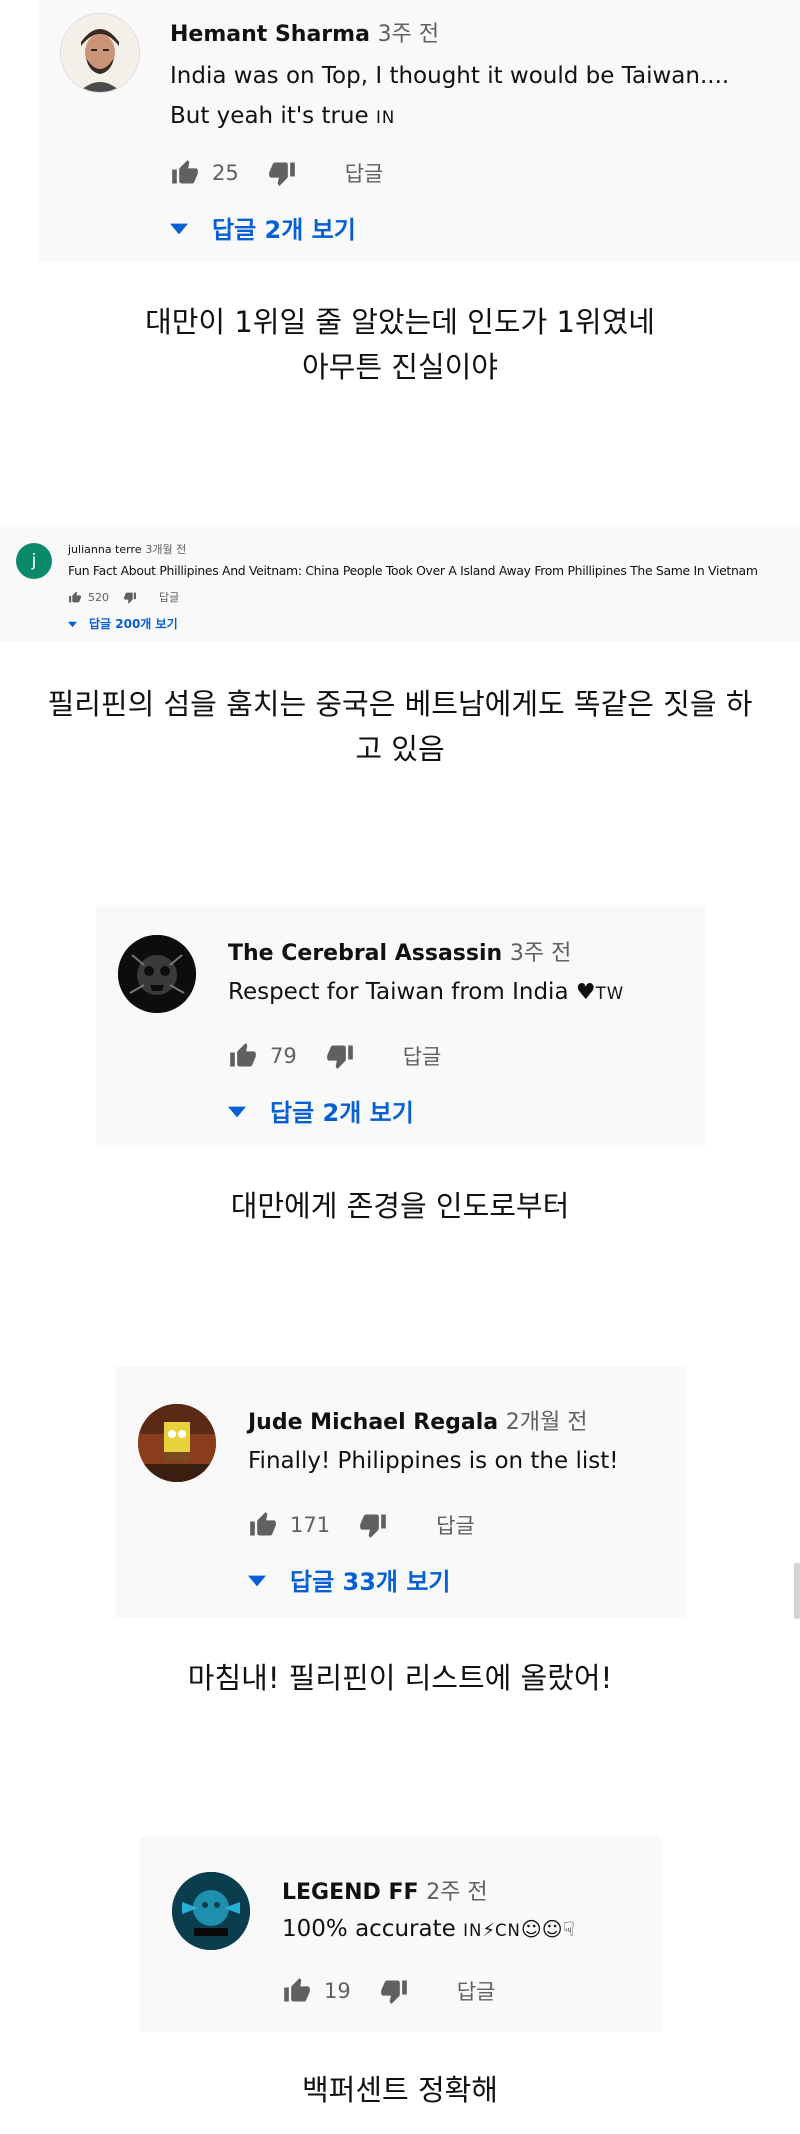 The image size is (800, 2134). What do you see at coordinates (369, 1929) in the screenshot?
I see `comment-text-line: 100% accurate` at bounding box center [369, 1929].